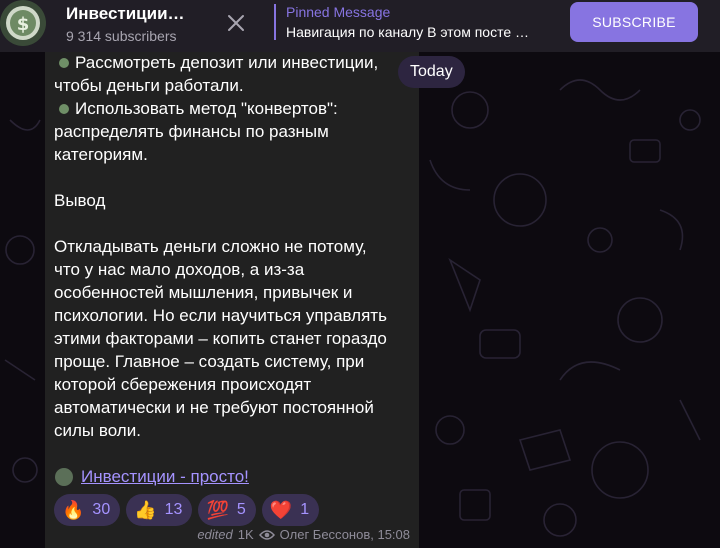 The height and width of the screenshot is (548, 720). I want to click on reaction-heart: ❤️ 1, so click(290, 510).